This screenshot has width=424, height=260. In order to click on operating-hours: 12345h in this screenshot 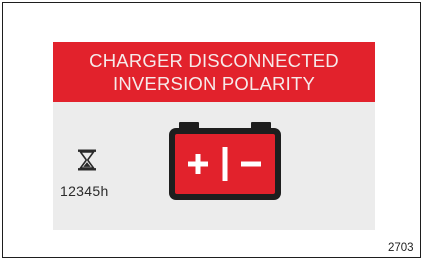, I will do `click(84, 191)`.